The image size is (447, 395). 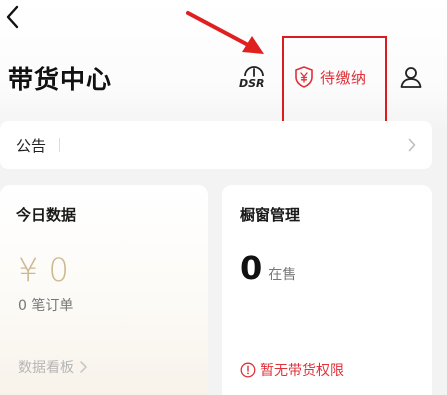 What do you see at coordinates (252, 83) in the screenshot?
I see `dsr-label: DSR` at bounding box center [252, 83].